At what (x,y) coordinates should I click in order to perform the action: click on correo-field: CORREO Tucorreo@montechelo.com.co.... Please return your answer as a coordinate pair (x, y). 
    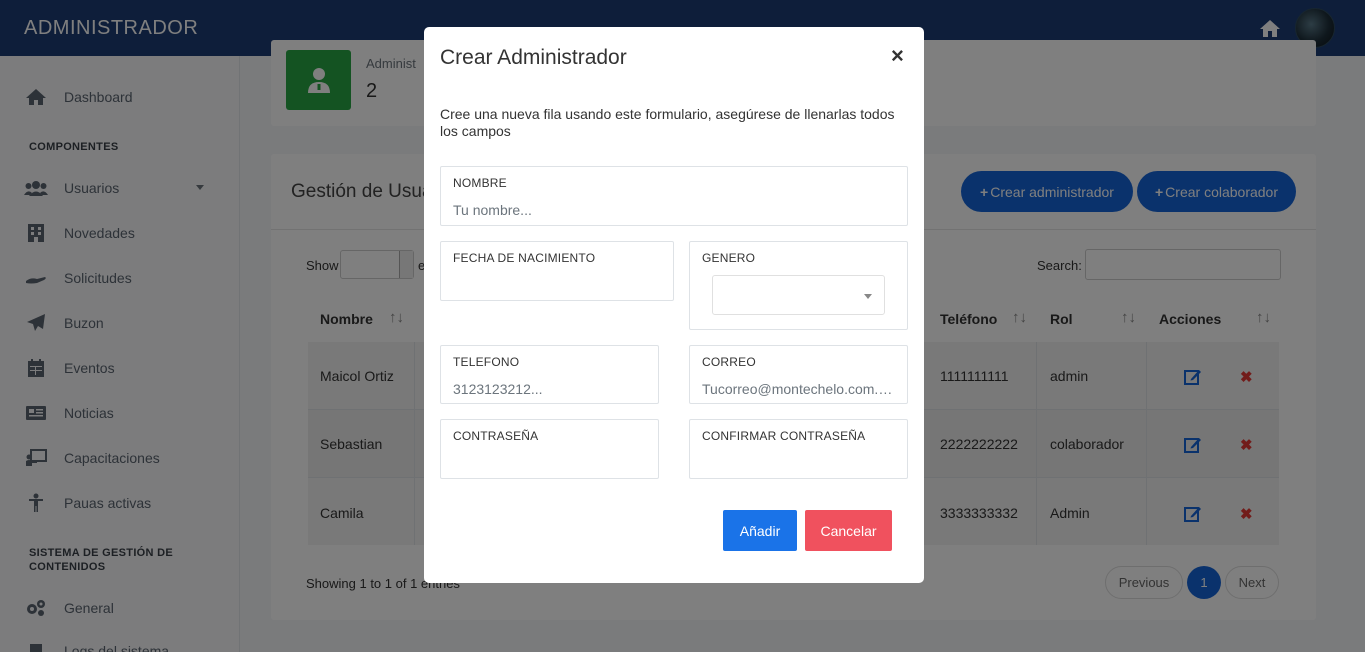
    Looking at the image, I should click on (798, 374).